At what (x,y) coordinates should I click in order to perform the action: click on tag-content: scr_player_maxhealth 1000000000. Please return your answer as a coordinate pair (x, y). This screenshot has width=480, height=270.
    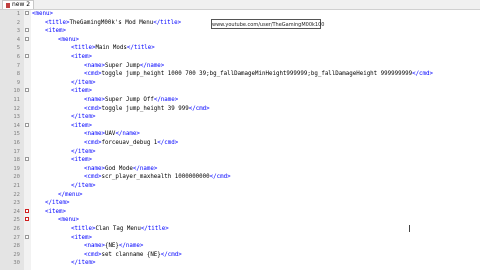
    Looking at the image, I should click on (155, 177).